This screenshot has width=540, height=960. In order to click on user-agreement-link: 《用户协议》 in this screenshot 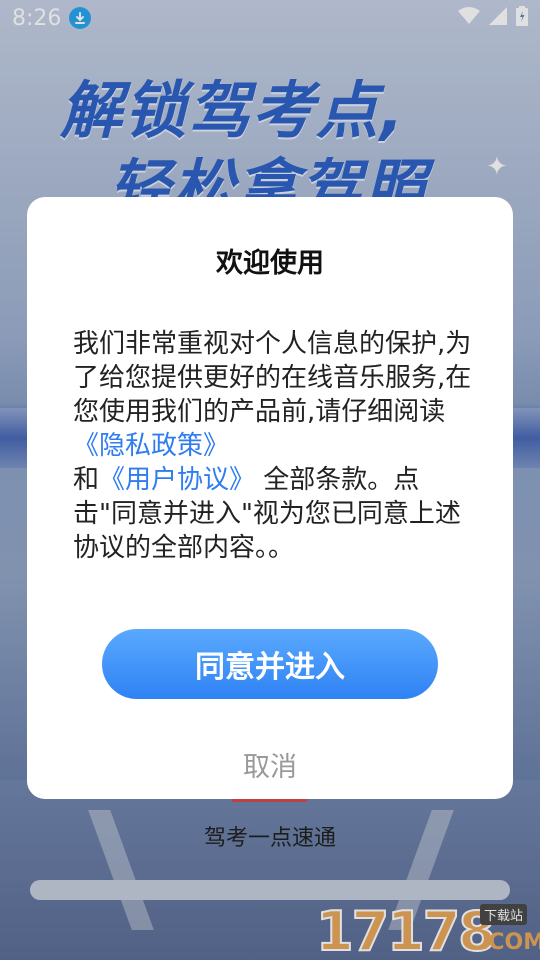, I will do `click(177, 480)`.